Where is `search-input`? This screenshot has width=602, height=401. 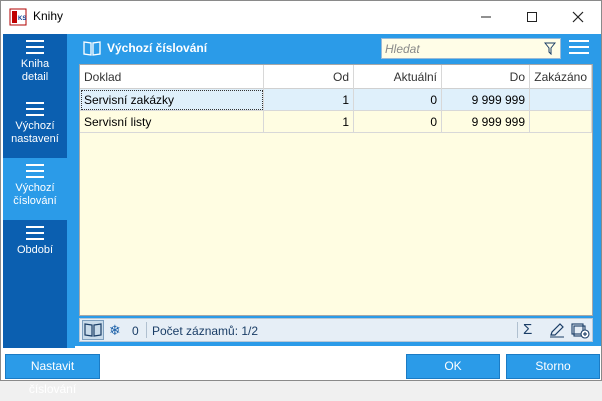
search-input is located at coordinates (460, 48).